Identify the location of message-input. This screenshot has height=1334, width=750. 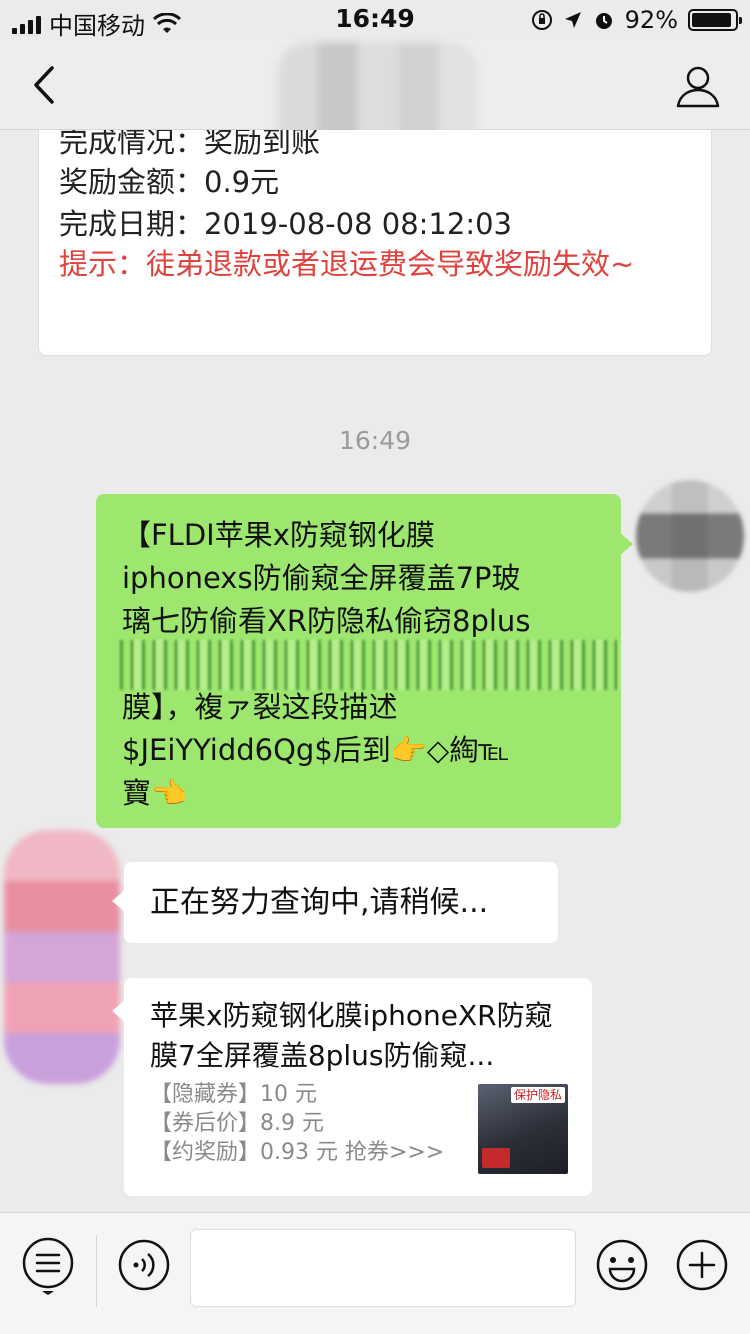
(383, 1268).